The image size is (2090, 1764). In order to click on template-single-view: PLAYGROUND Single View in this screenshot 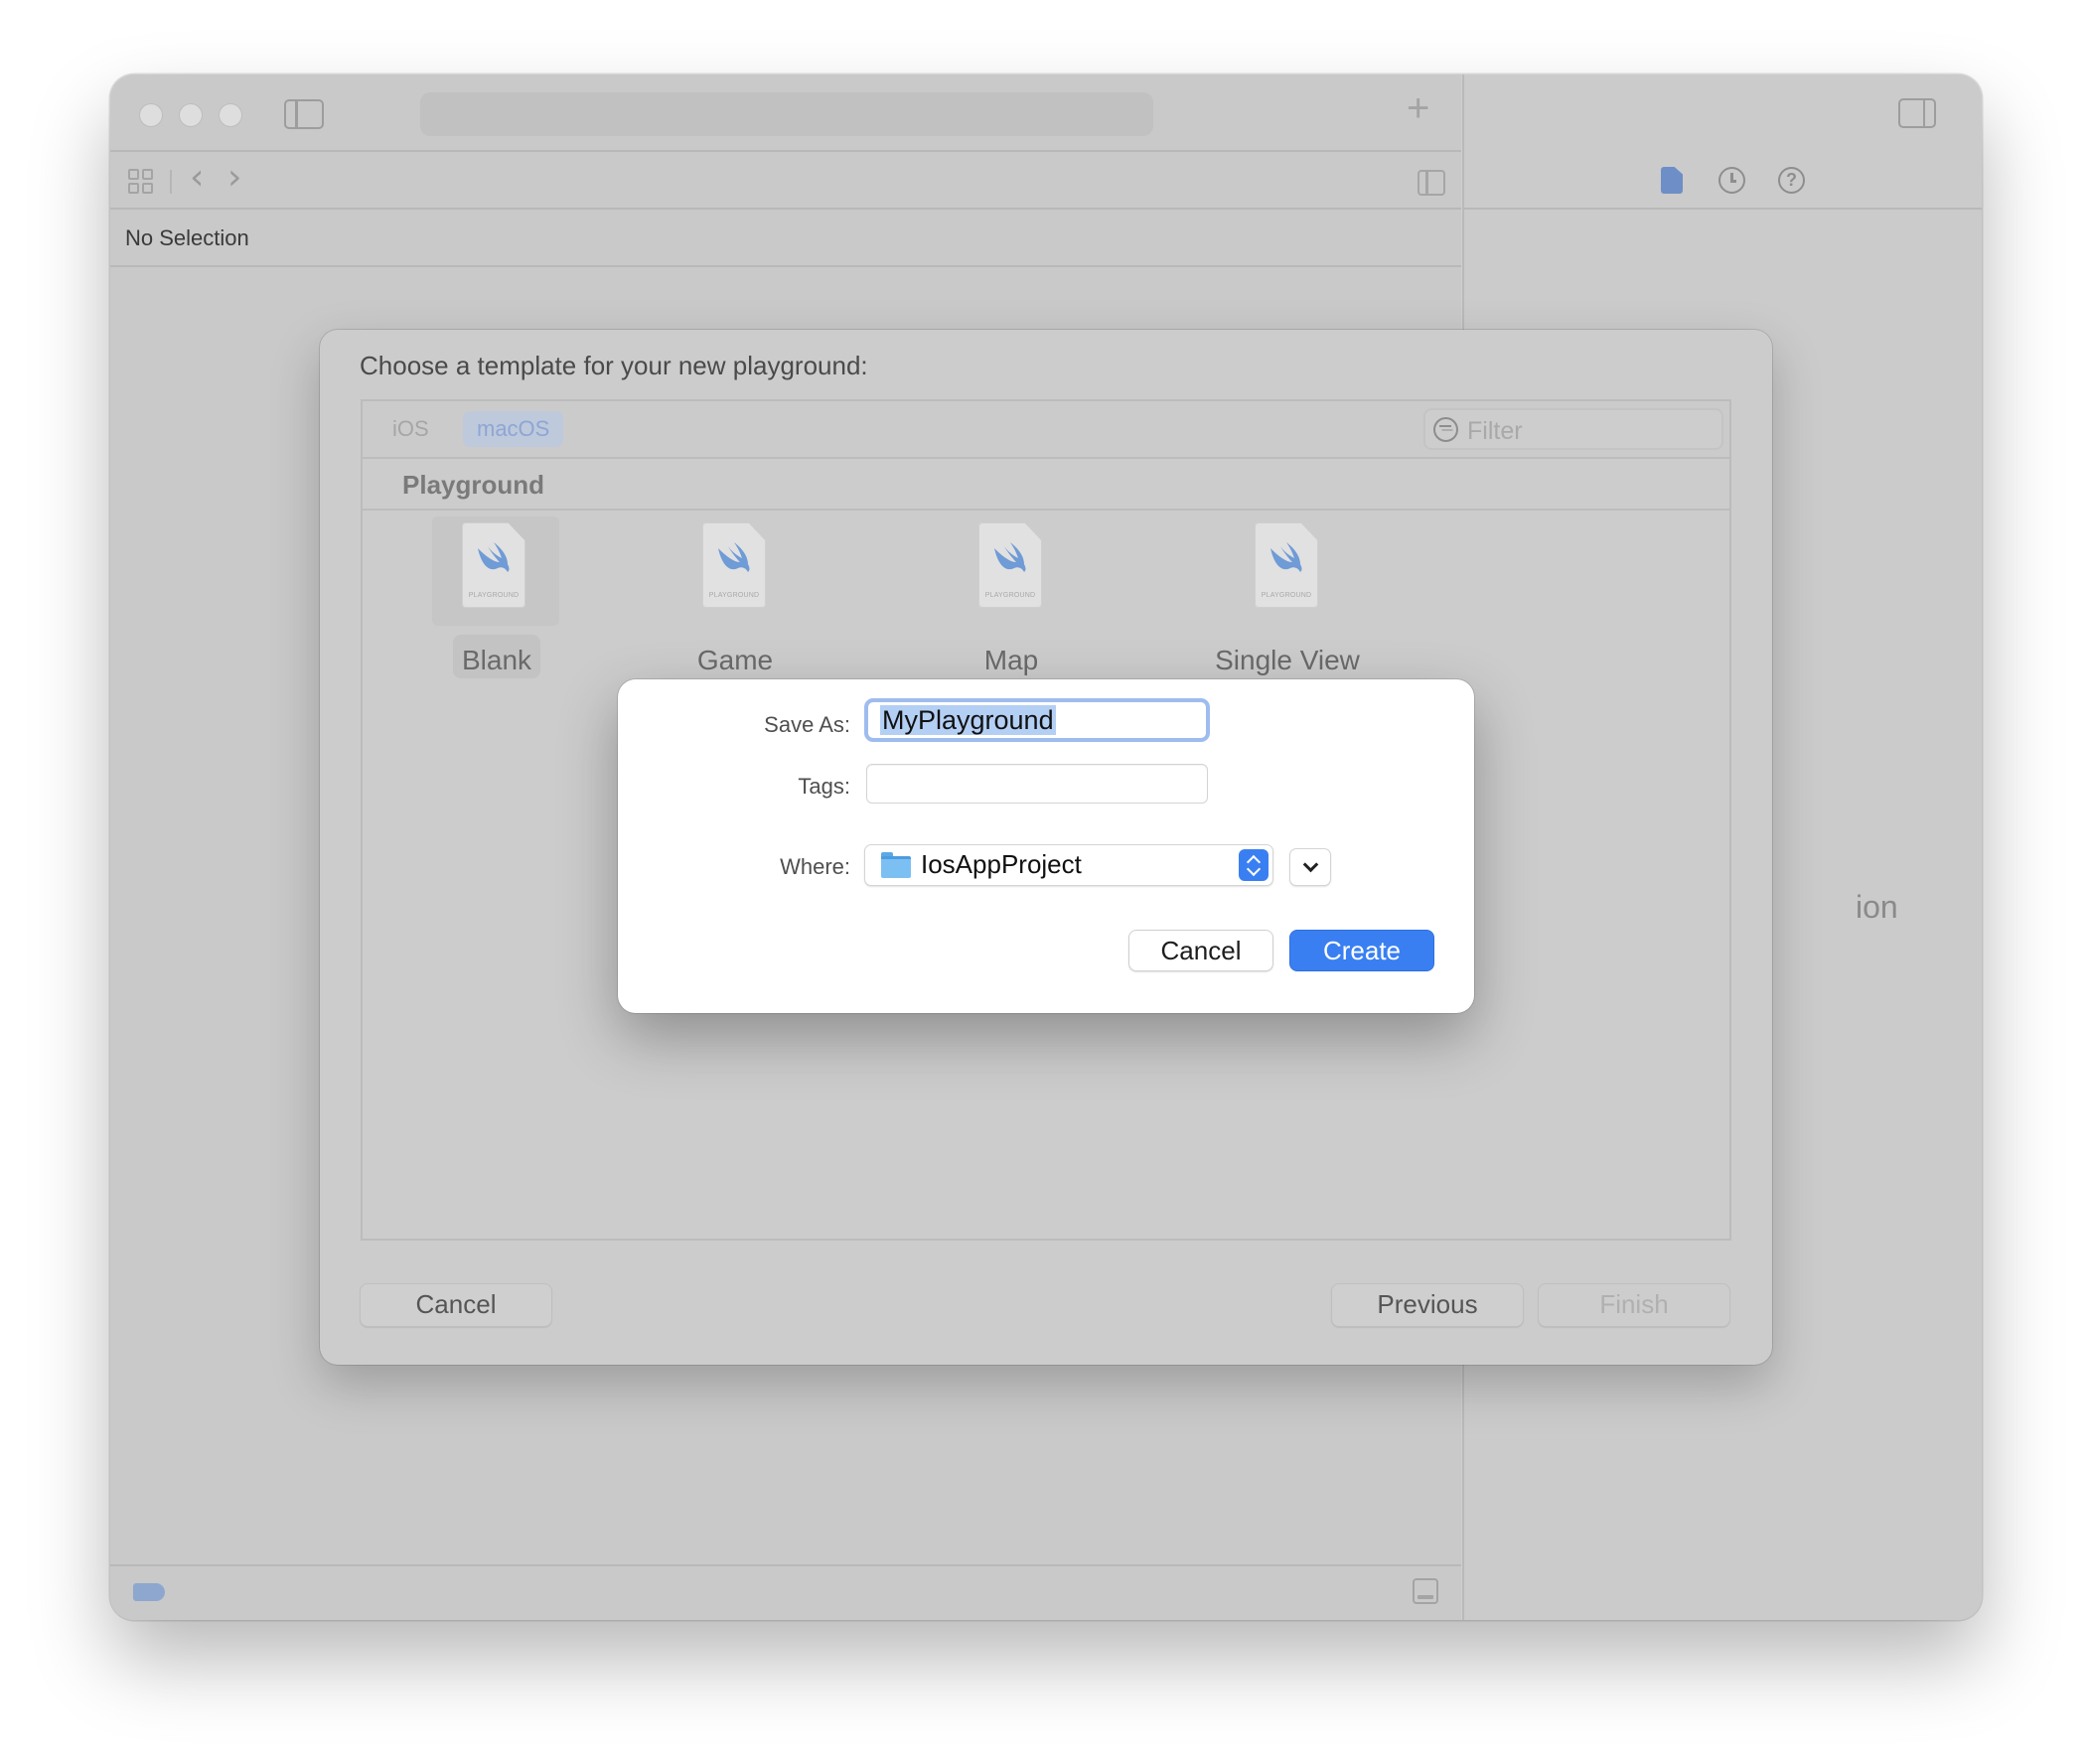, I will do `click(1288, 607)`.